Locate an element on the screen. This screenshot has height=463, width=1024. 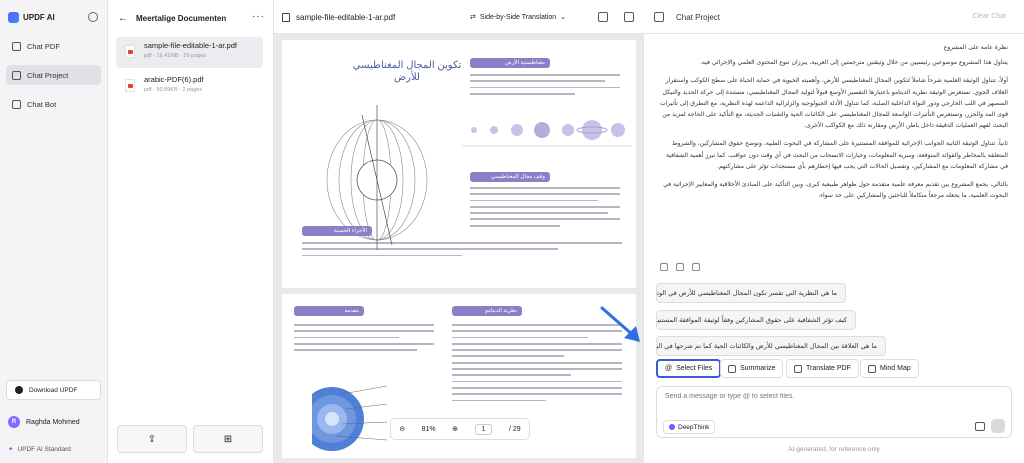
select-files-button: @ Select Files is located at coordinates (689, 368).